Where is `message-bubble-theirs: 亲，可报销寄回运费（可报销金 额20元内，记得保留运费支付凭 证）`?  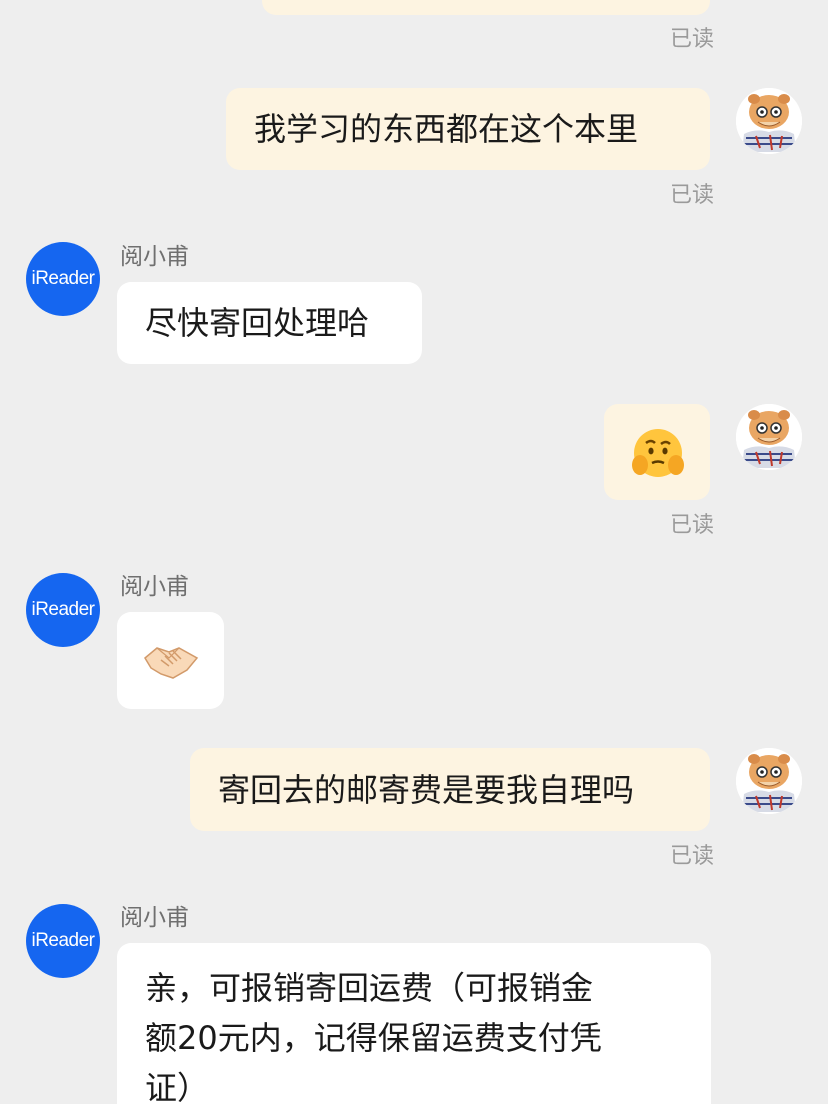 message-bubble-theirs: 亲，可报销寄回运费（可报销金 额20元内，记得保留运费支付凭 证） is located at coordinates (414, 1023).